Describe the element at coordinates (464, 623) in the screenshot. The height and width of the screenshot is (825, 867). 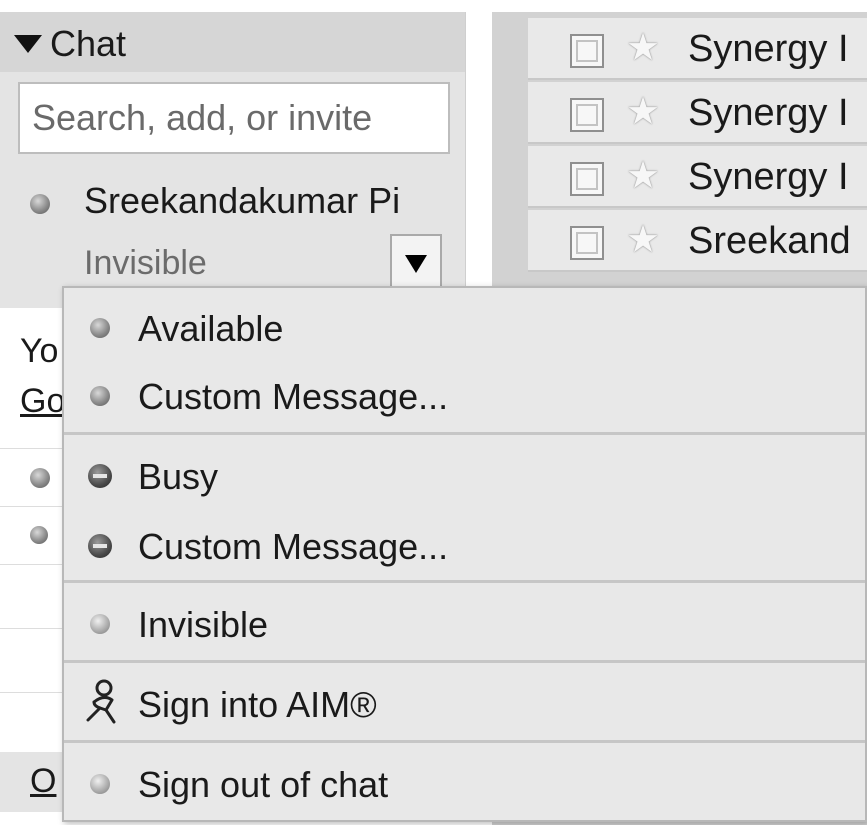
I see `menu-item-invisible: Invisible` at that location.